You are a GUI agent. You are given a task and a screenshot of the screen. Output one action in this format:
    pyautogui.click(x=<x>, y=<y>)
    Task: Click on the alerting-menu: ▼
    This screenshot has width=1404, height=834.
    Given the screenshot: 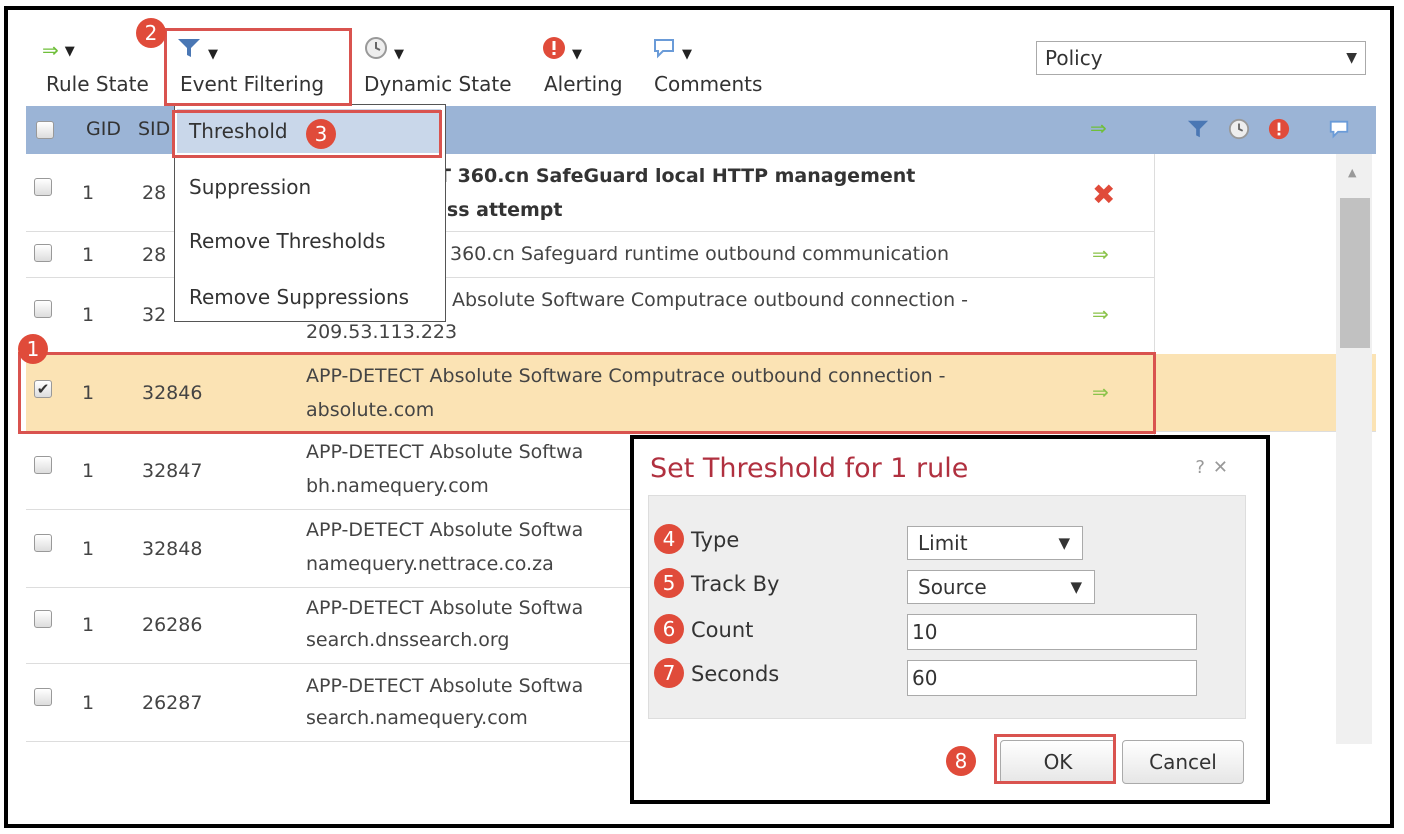 What is the action you would take?
    pyautogui.click(x=562, y=50)
    